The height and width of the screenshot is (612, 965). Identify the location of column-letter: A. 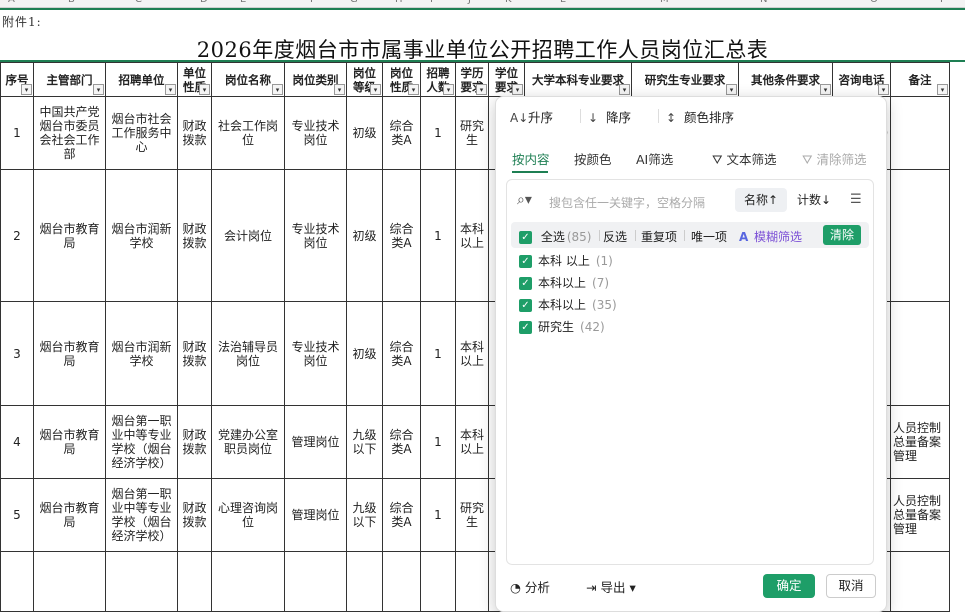
(11, 2).